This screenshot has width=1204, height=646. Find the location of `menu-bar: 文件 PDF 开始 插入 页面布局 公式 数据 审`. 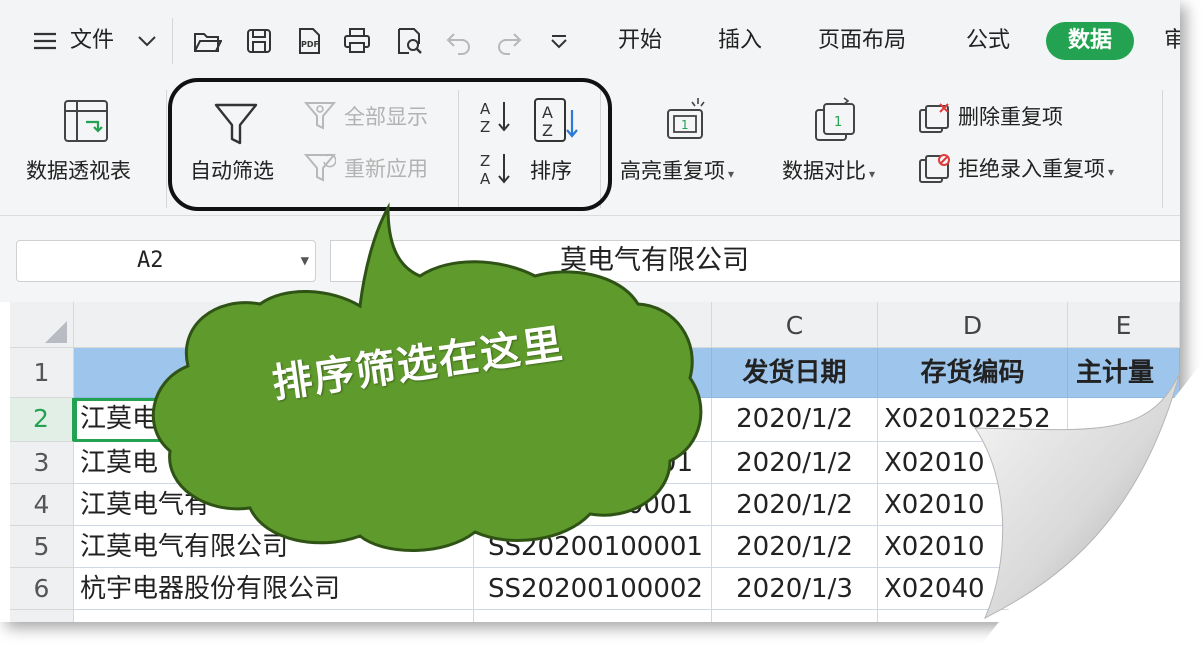

menu-bar: 文件 PDF 开始 插入 页面布局 公式 数据 审 is located at coordinates (590, 40).